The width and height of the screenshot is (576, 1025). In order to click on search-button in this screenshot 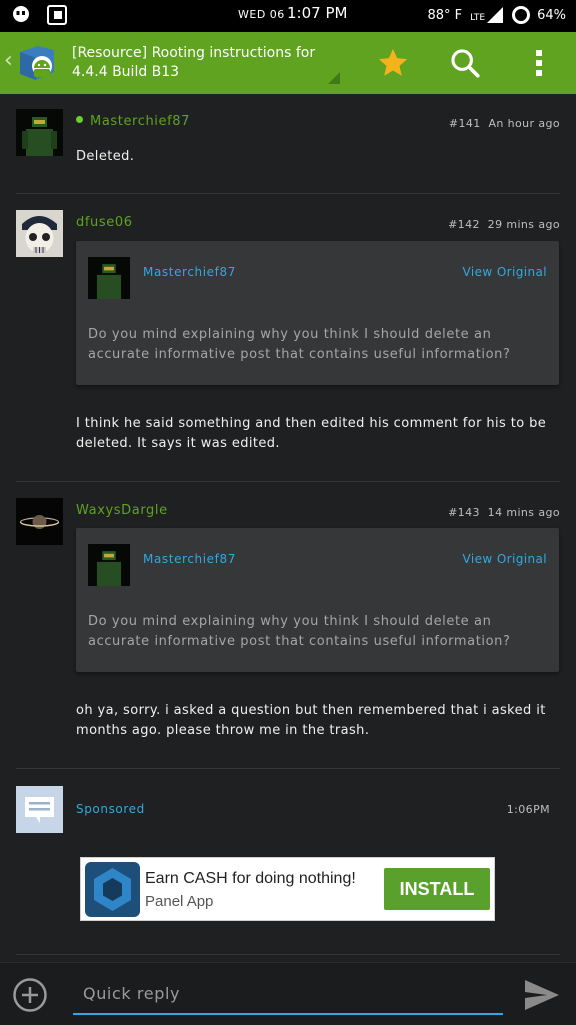, I will do `click(465, 63)`.